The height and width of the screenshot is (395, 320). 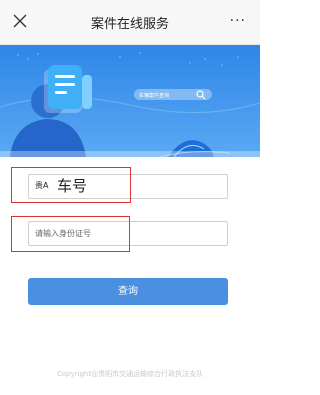 What do you see at coordinates (238, 21) in the screenshot?
I see `more-options-icon: ···` at bounding box center [238, 21].